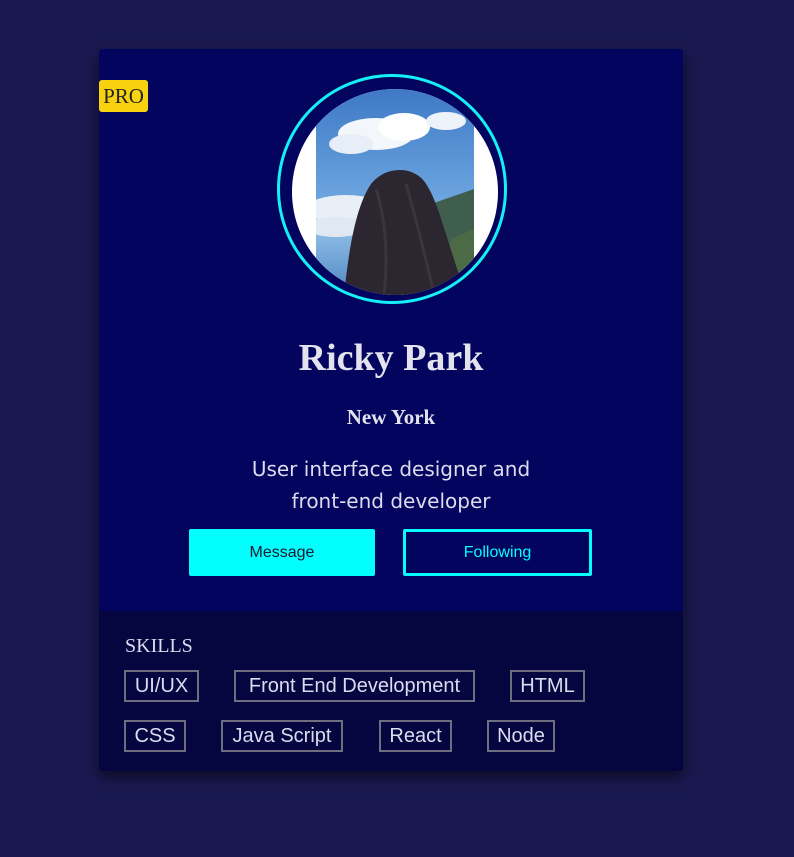 The width and height of the screenshot is (794, 857). What do you see at coordinates (354, 686) in the screenshot?
I see `skill-tag: Front End Development` at bounding box center [354, 686].